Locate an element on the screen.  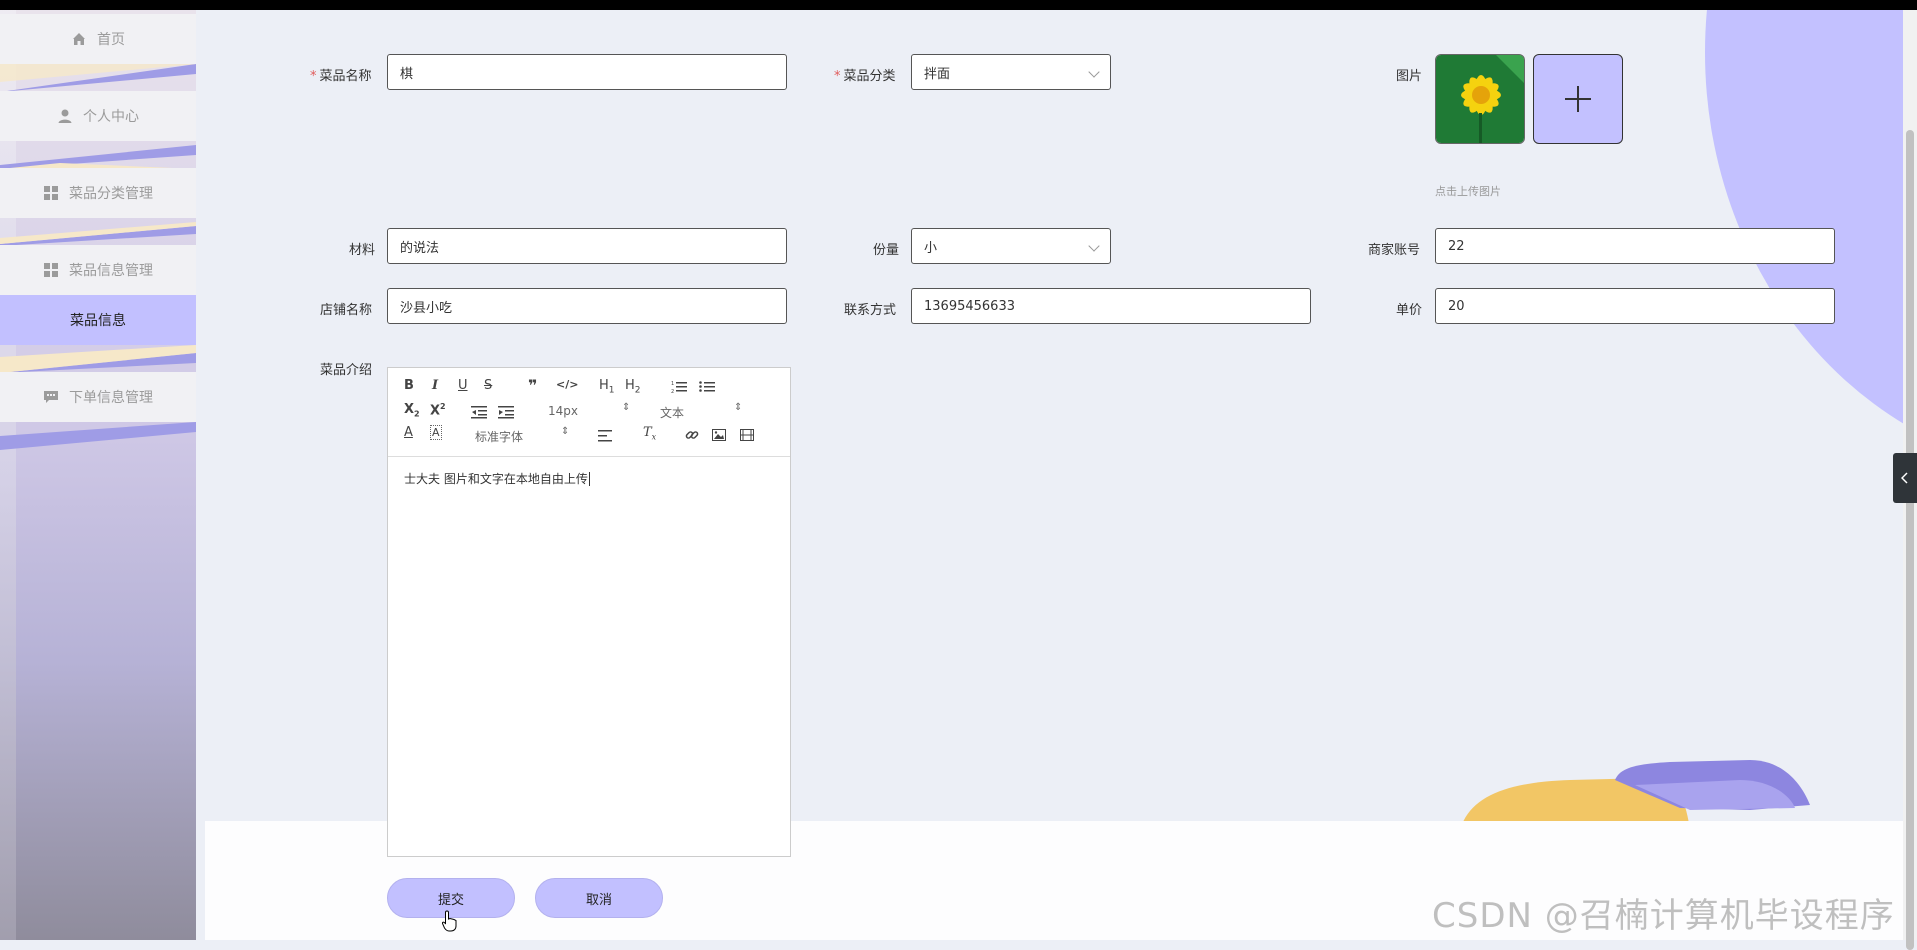
bullet-list-icon is located at coordinates (707, 387).